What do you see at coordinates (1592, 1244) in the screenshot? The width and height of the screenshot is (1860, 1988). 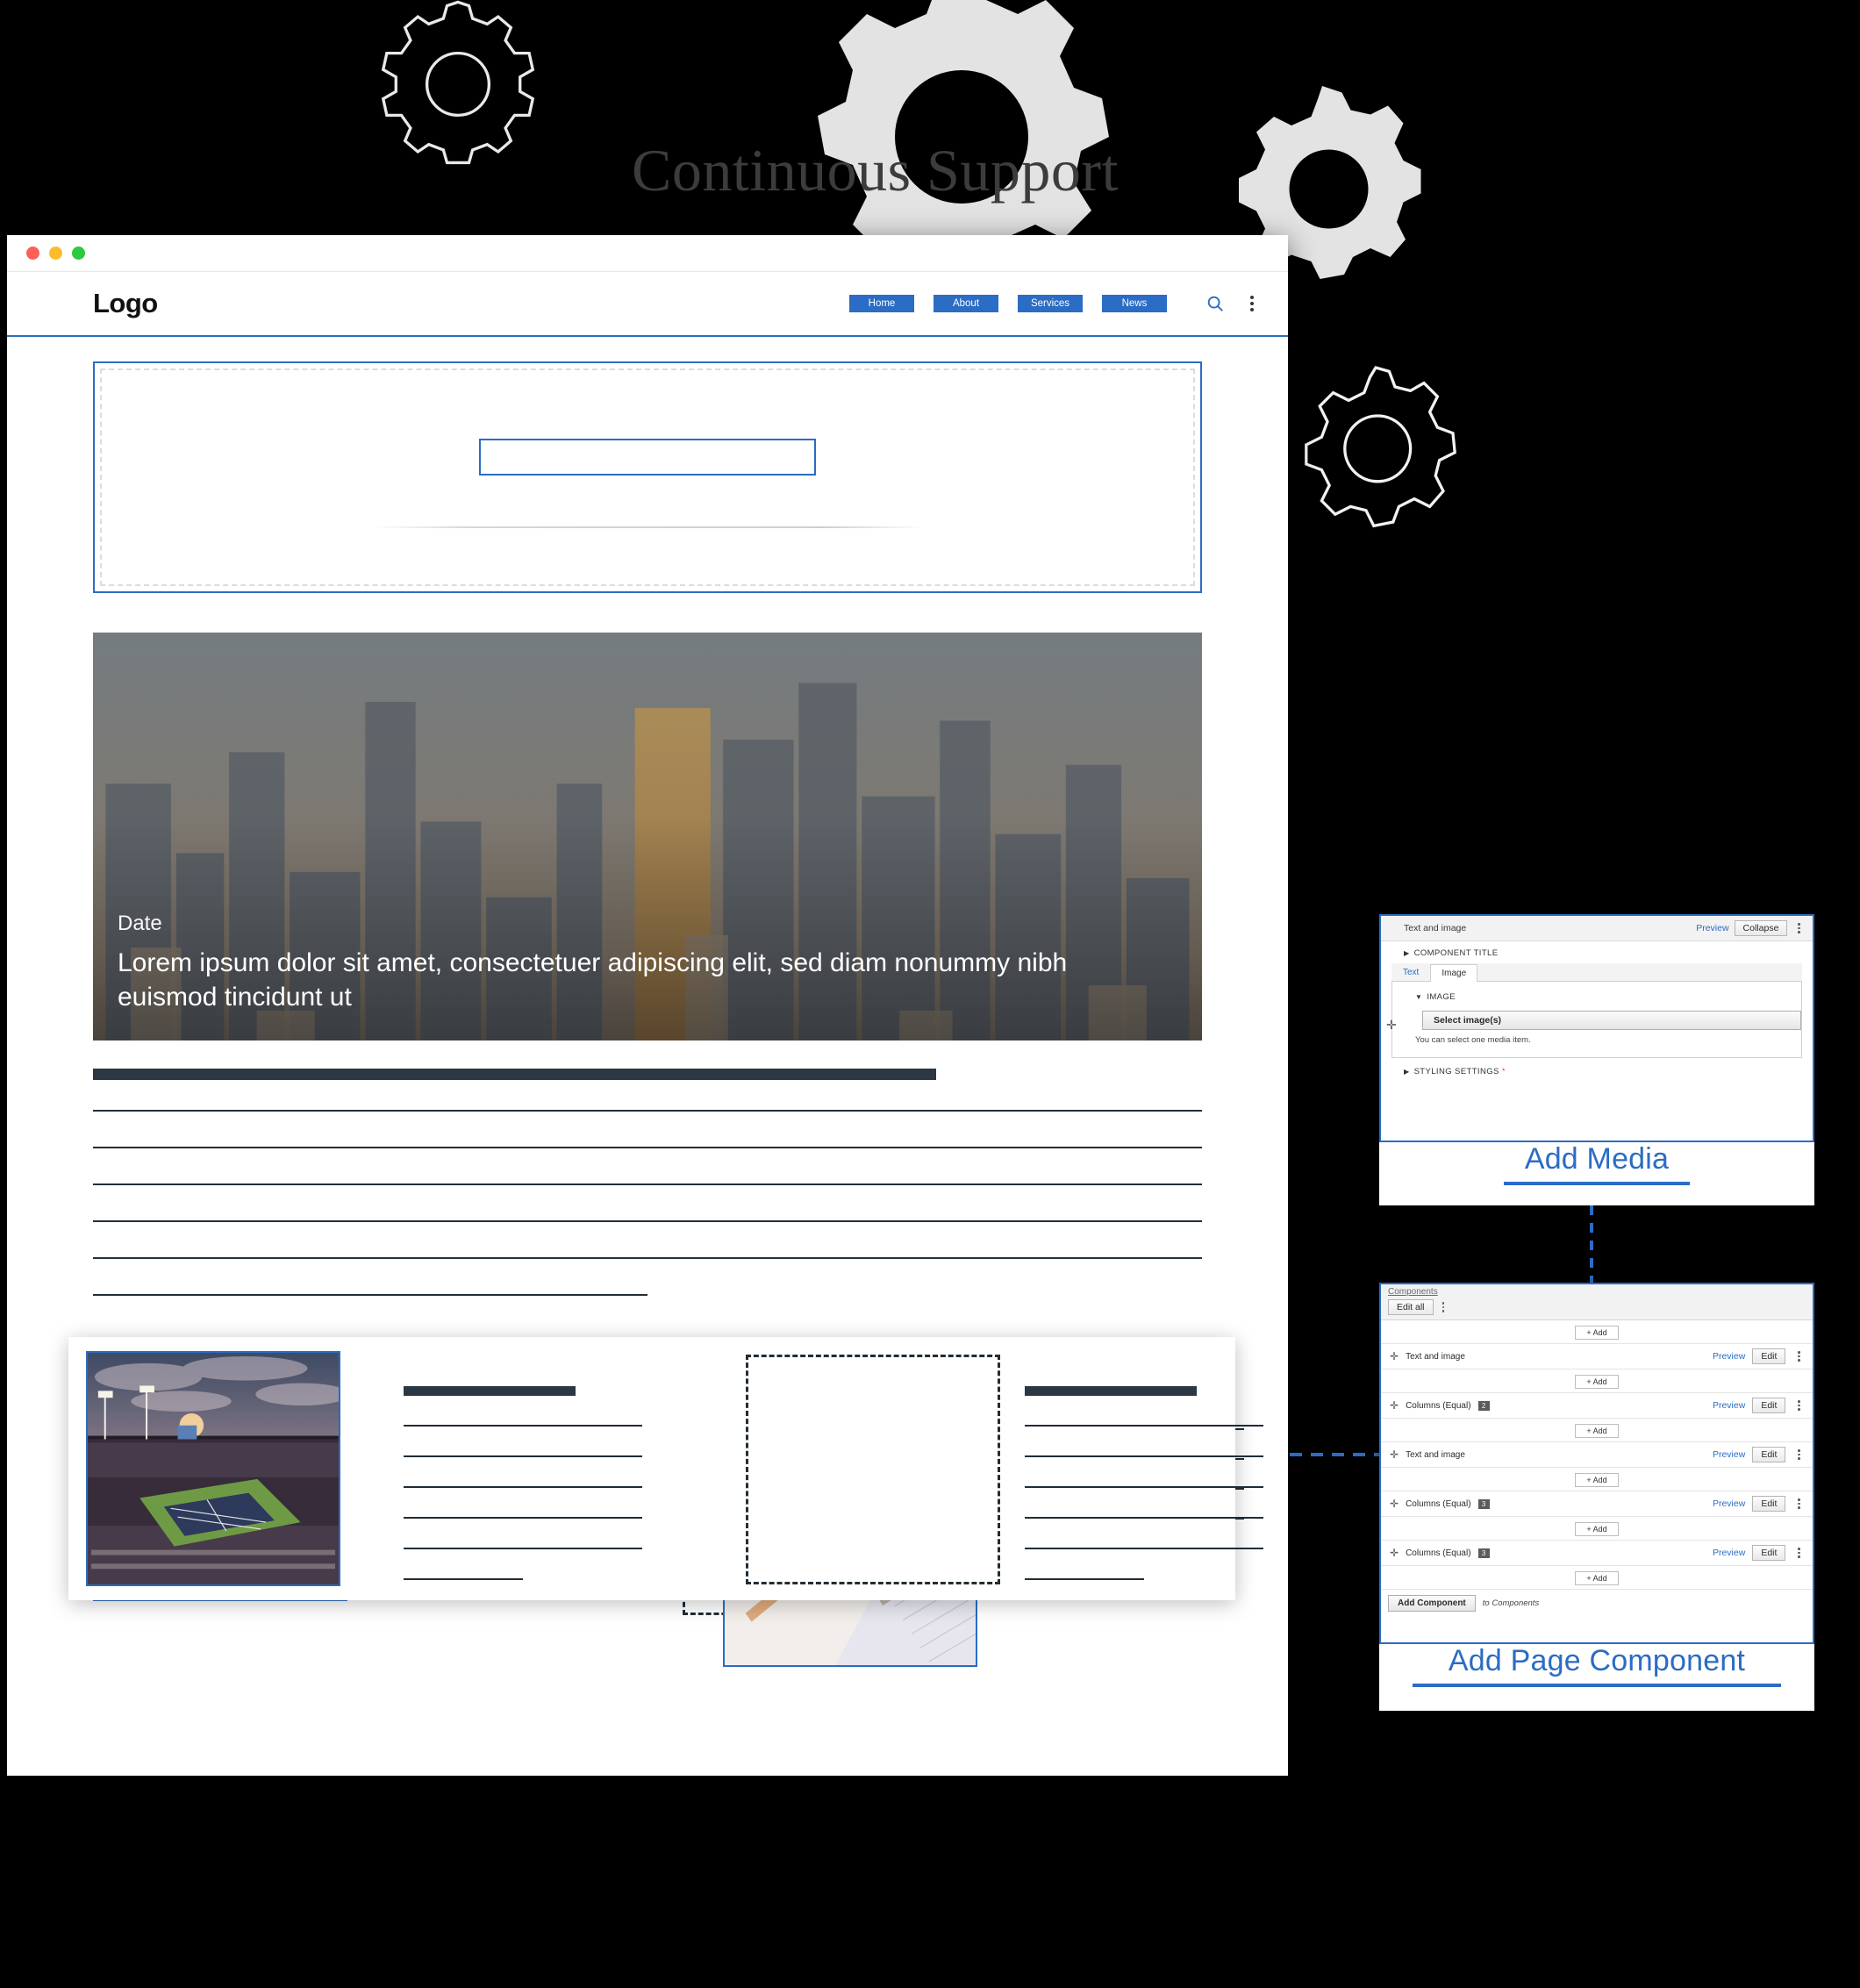 I see `connector-vertical` at bounding box center [1592, 1244].